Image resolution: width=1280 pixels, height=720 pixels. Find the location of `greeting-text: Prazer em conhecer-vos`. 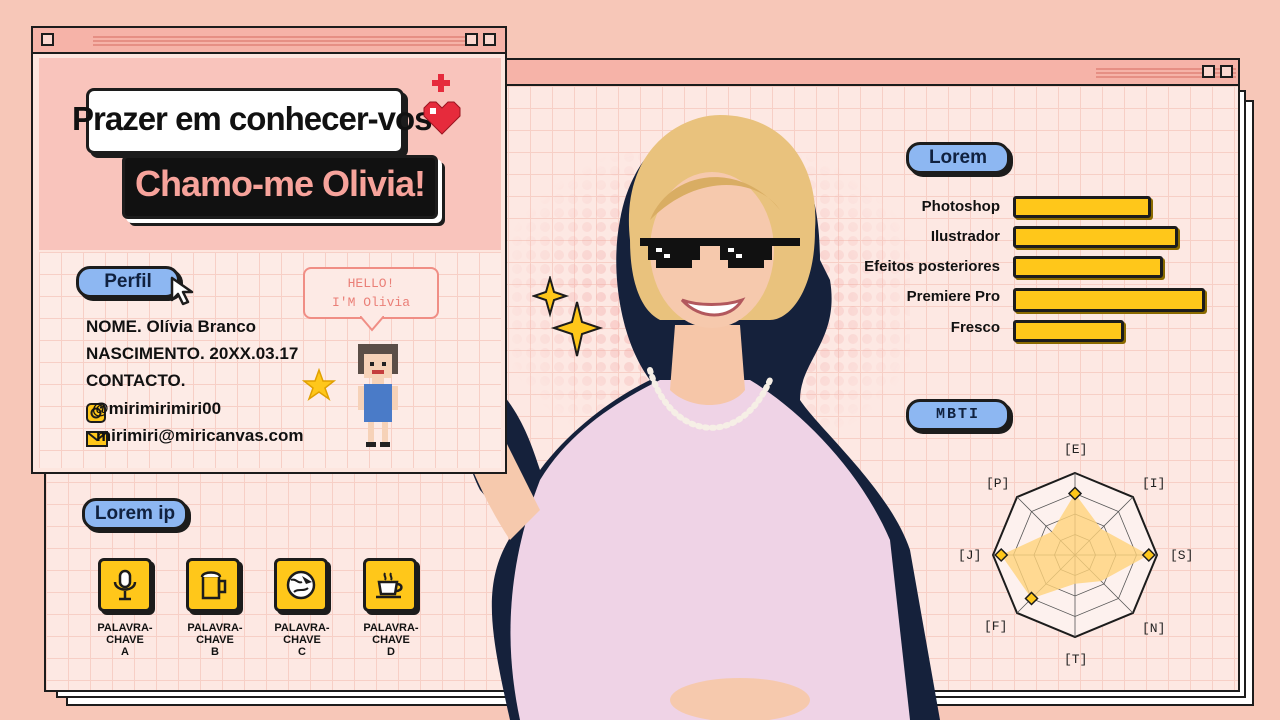

greeting-text: Prazer em conhecer-vos is located at coordinates (252, 118).